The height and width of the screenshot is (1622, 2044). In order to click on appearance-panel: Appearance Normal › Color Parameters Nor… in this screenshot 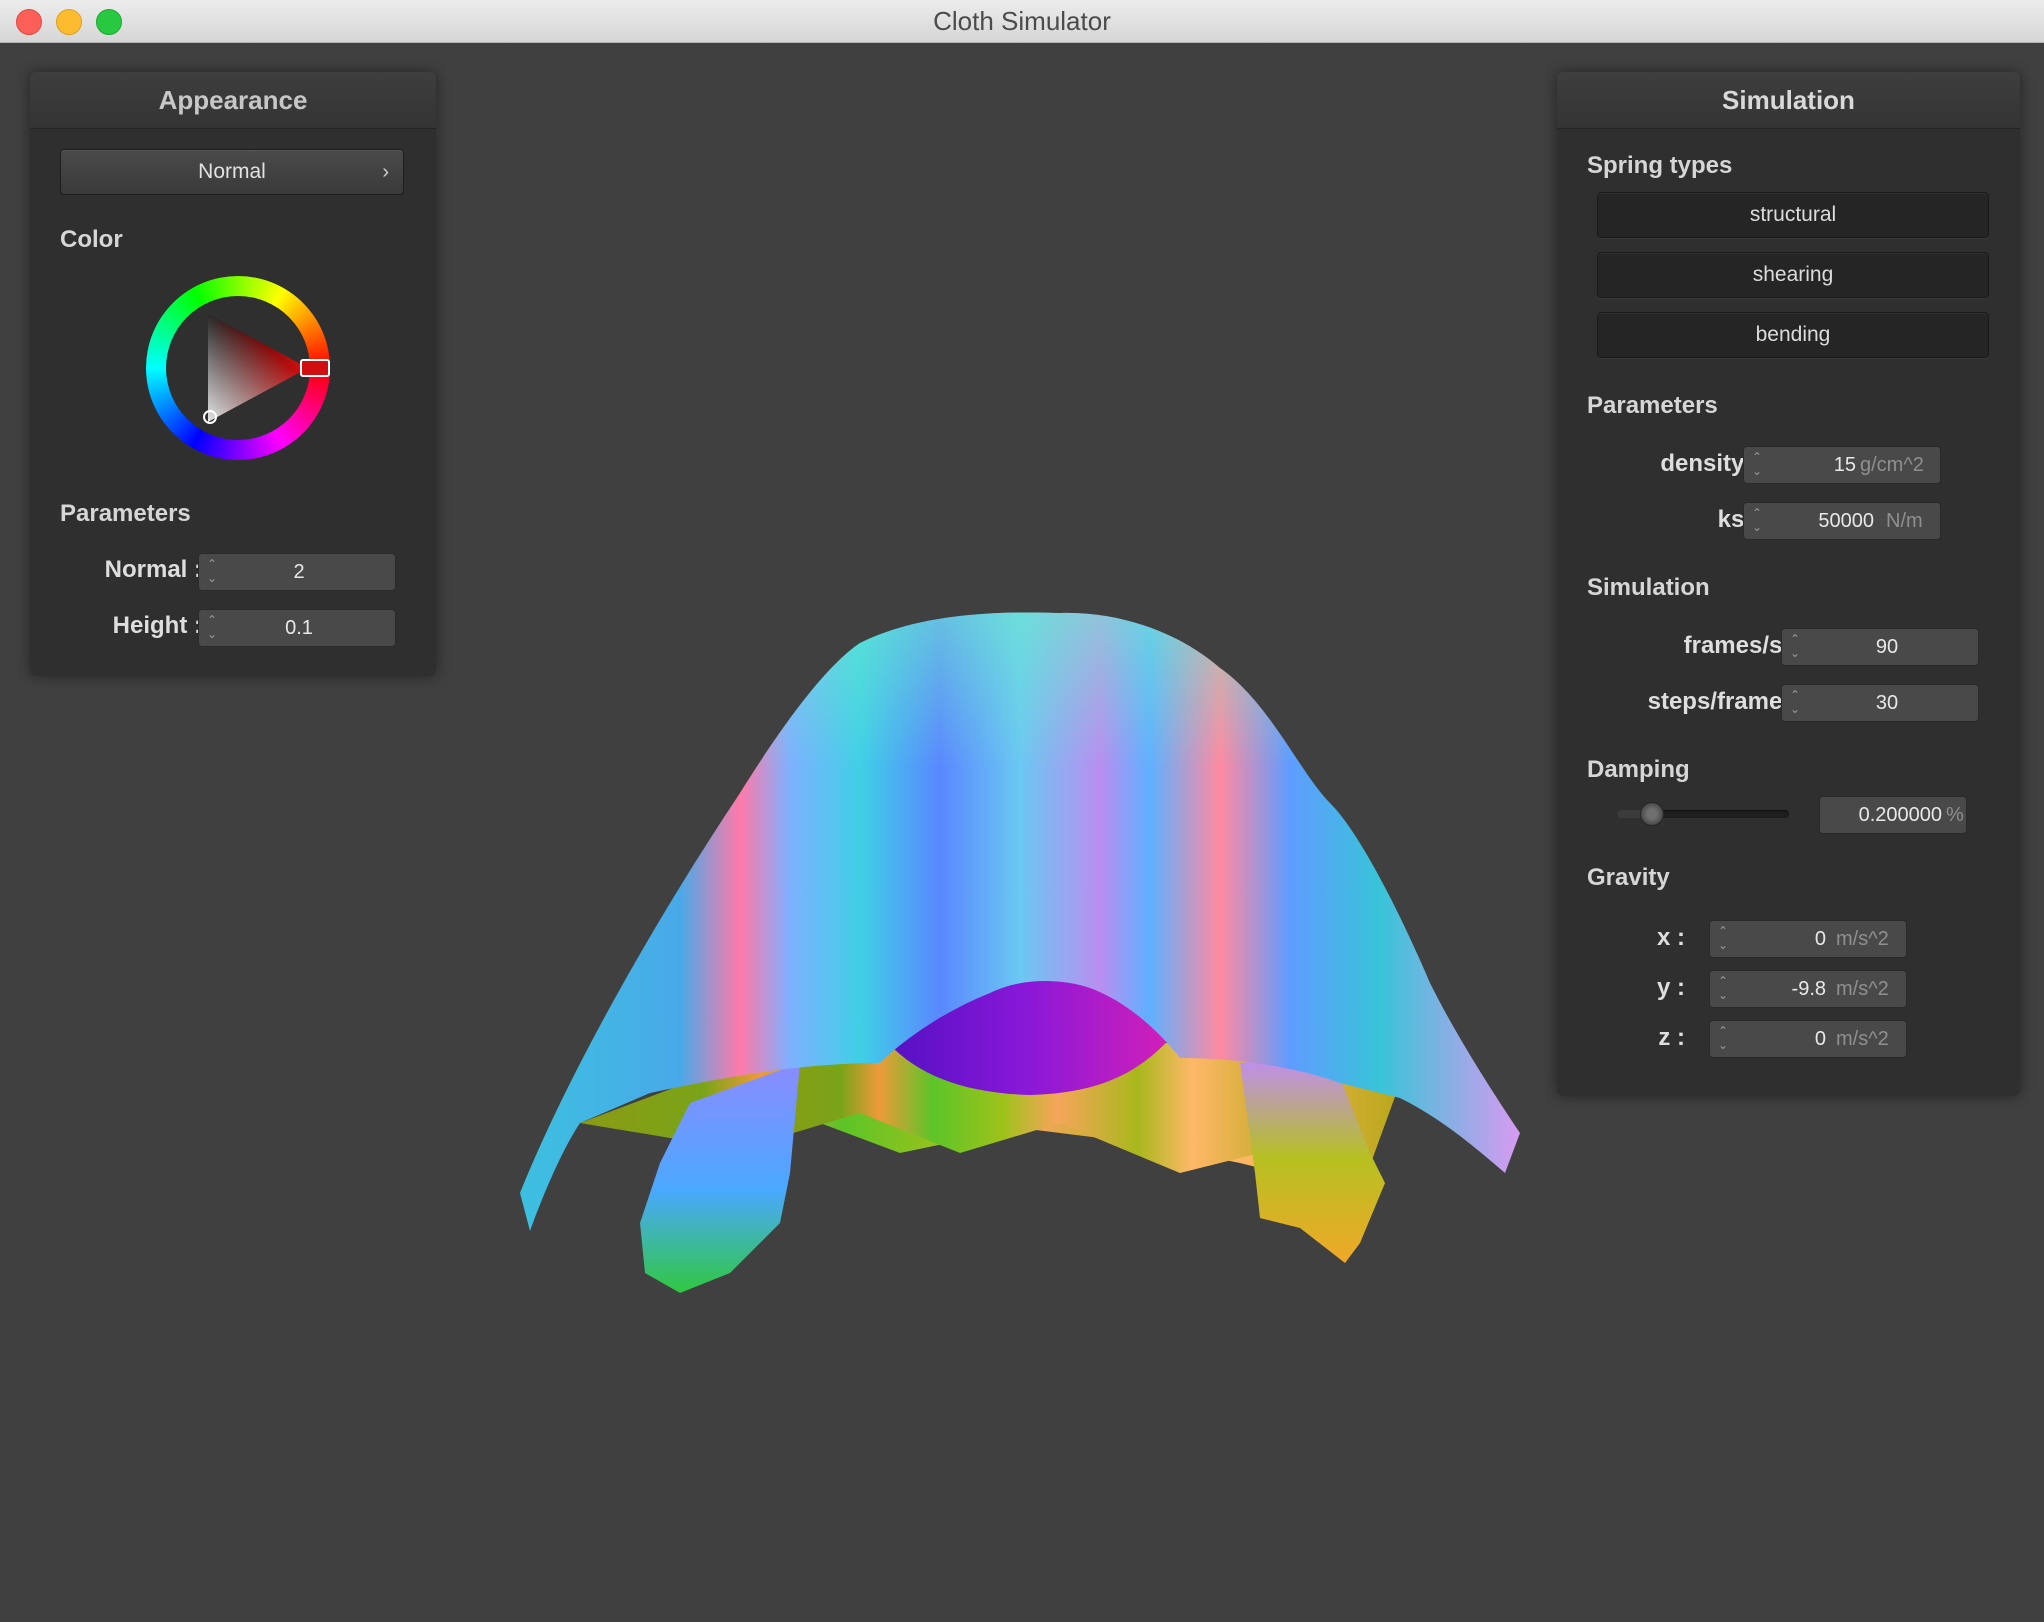, I will do `click(233, 374)`.